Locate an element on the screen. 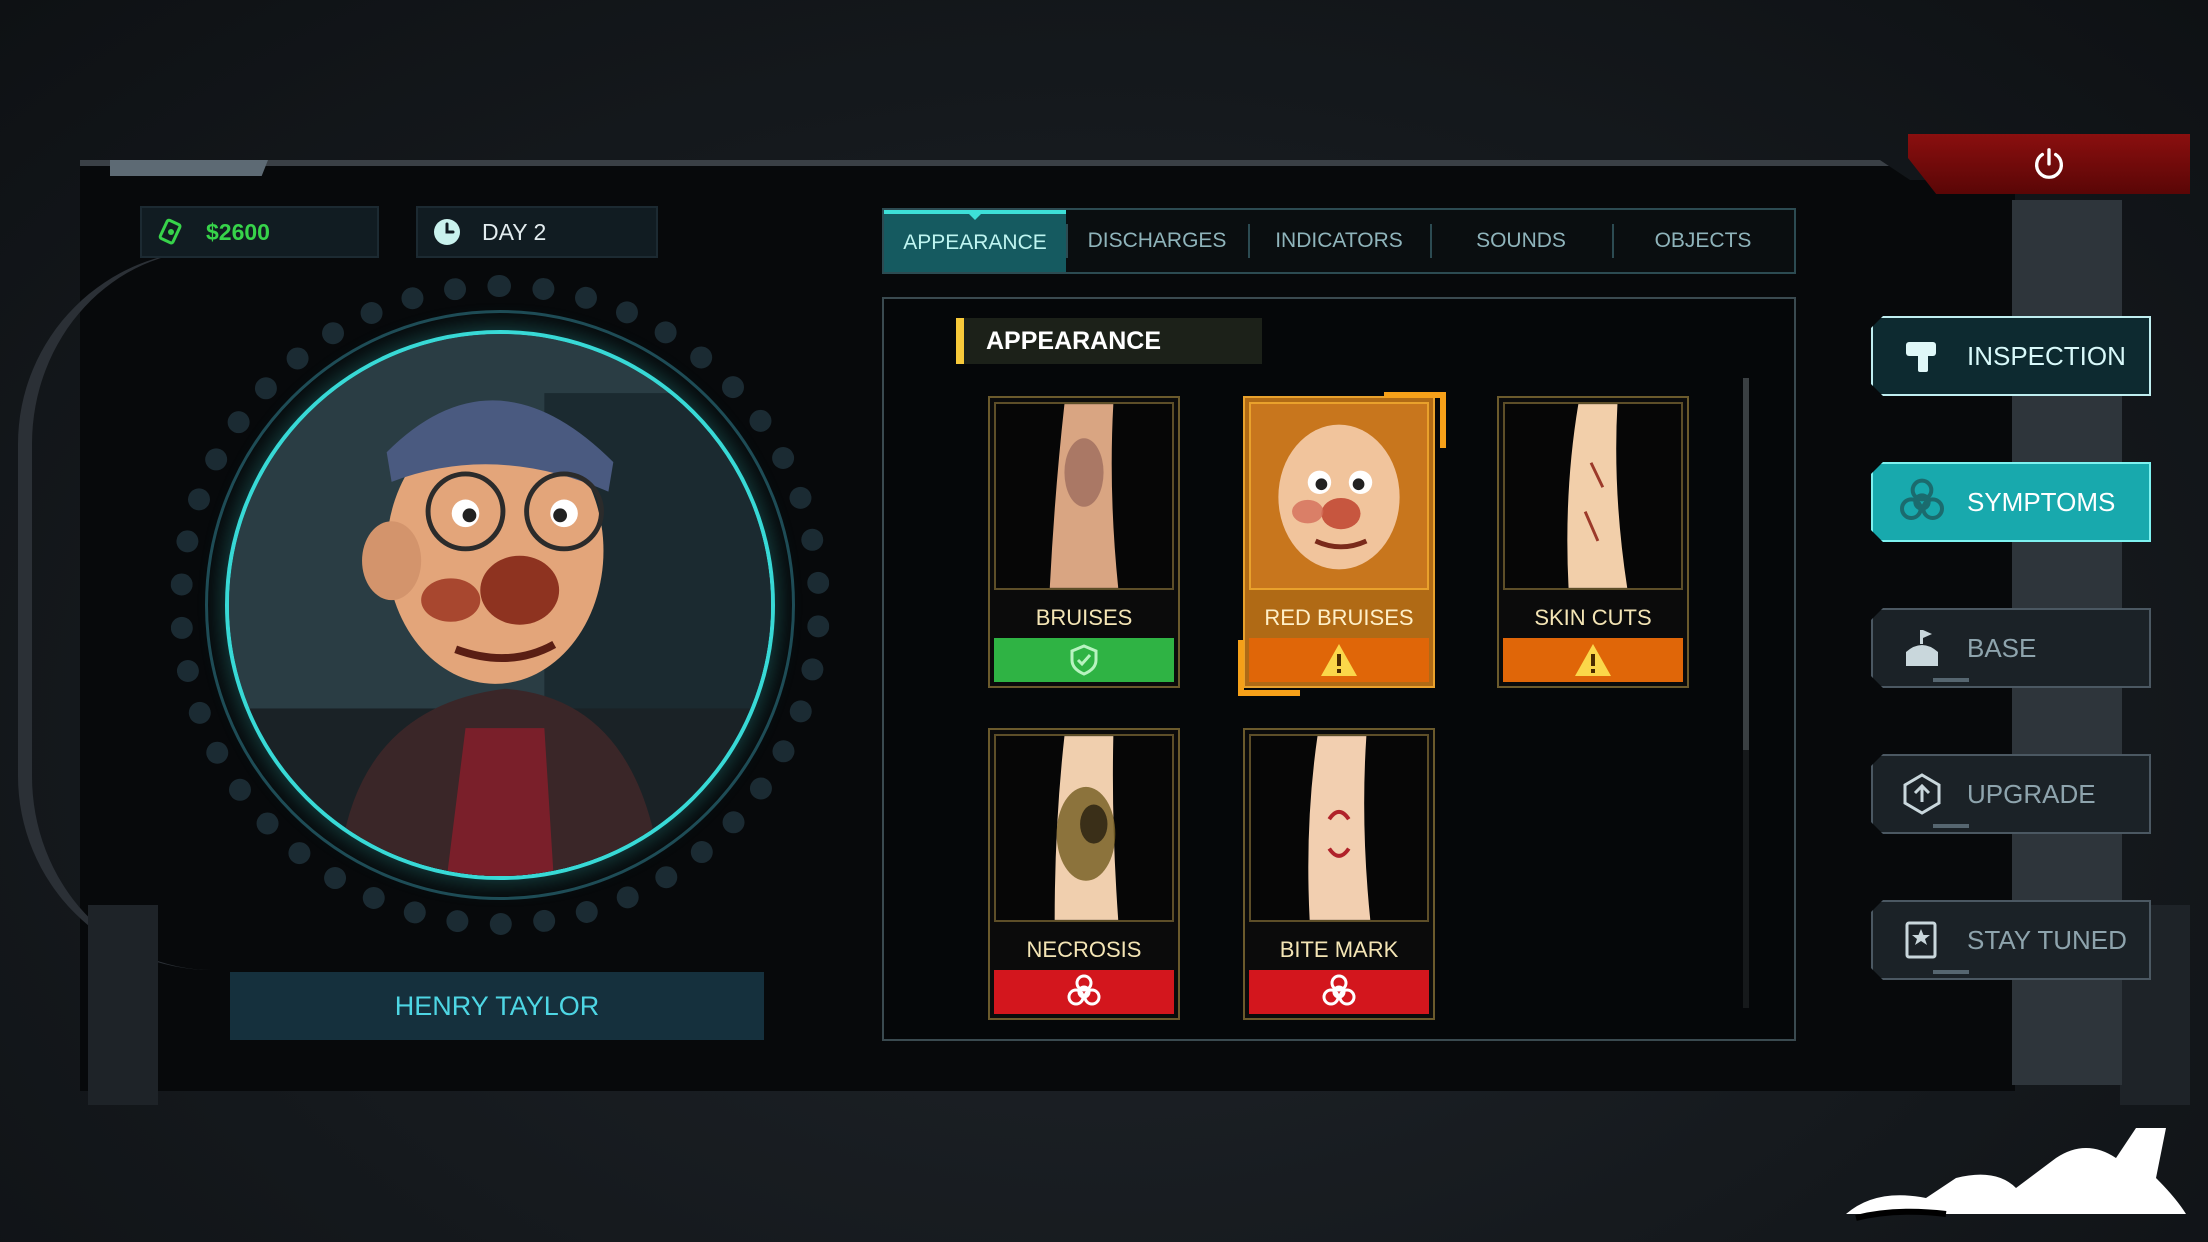  power-button is located at coordinates (2049, 164).